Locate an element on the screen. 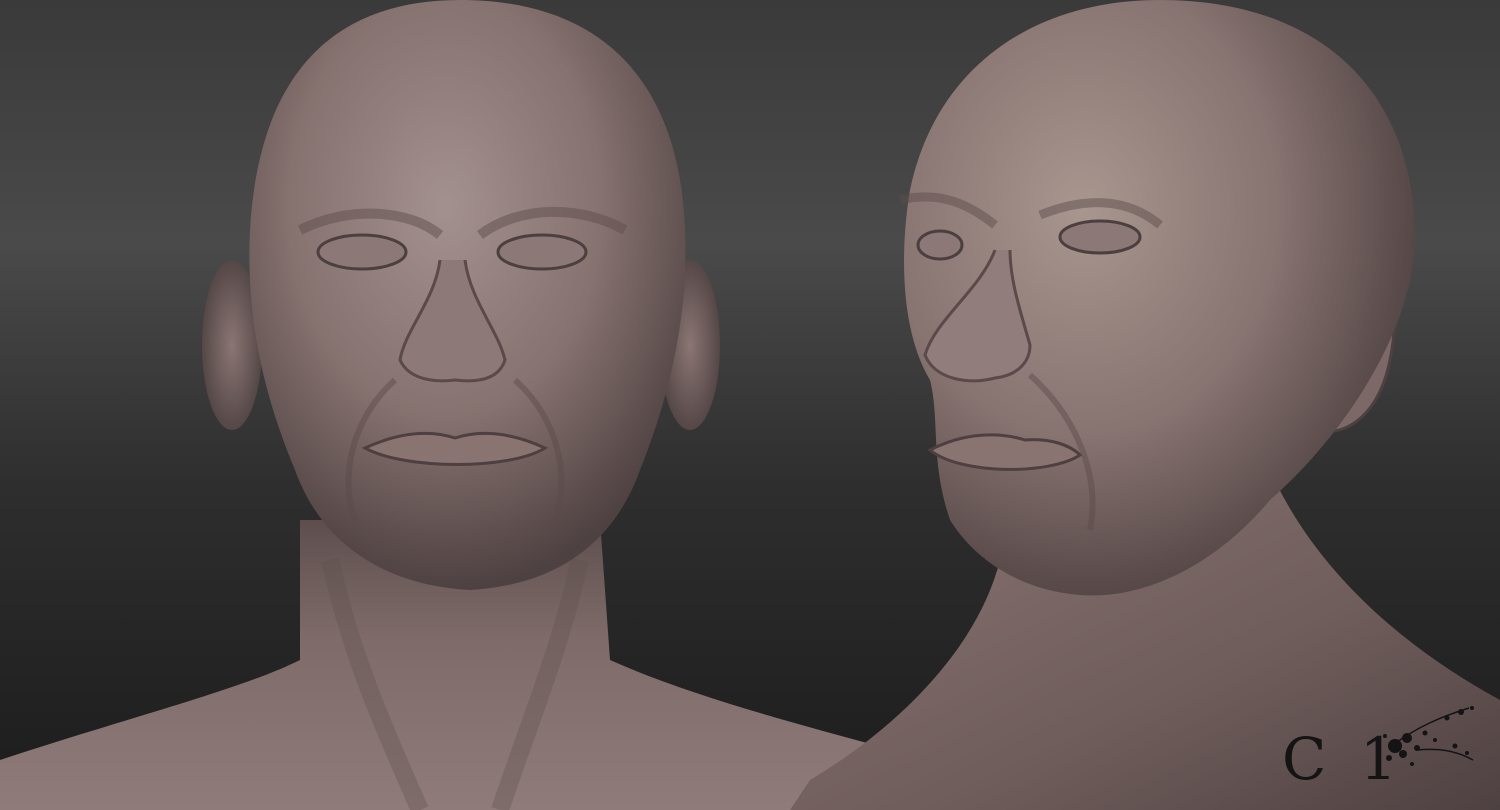 The width and height of the screenshot is (1500, 810). quarter-eye-near is located at coordinates (1100, 237).